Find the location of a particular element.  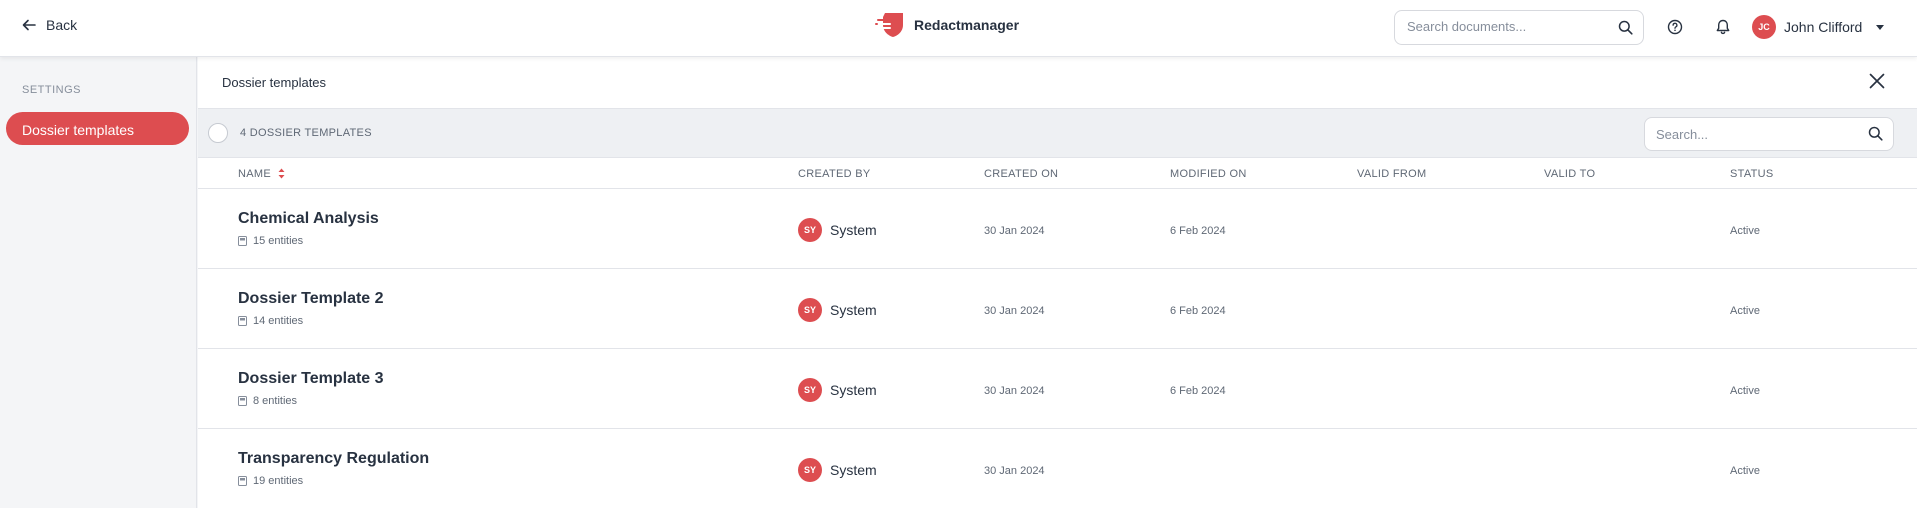

avatar: JC is located at coordinates (1764, 27).